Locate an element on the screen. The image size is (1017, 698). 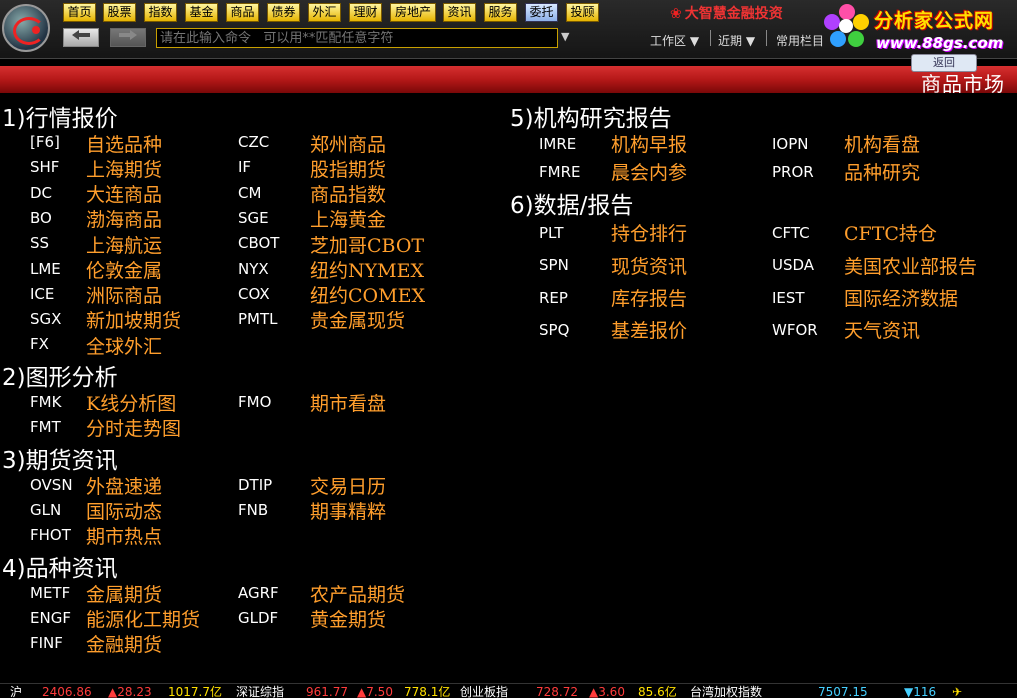
ticker-sh-value: 2406.86 is located at coordinates (67, 691).